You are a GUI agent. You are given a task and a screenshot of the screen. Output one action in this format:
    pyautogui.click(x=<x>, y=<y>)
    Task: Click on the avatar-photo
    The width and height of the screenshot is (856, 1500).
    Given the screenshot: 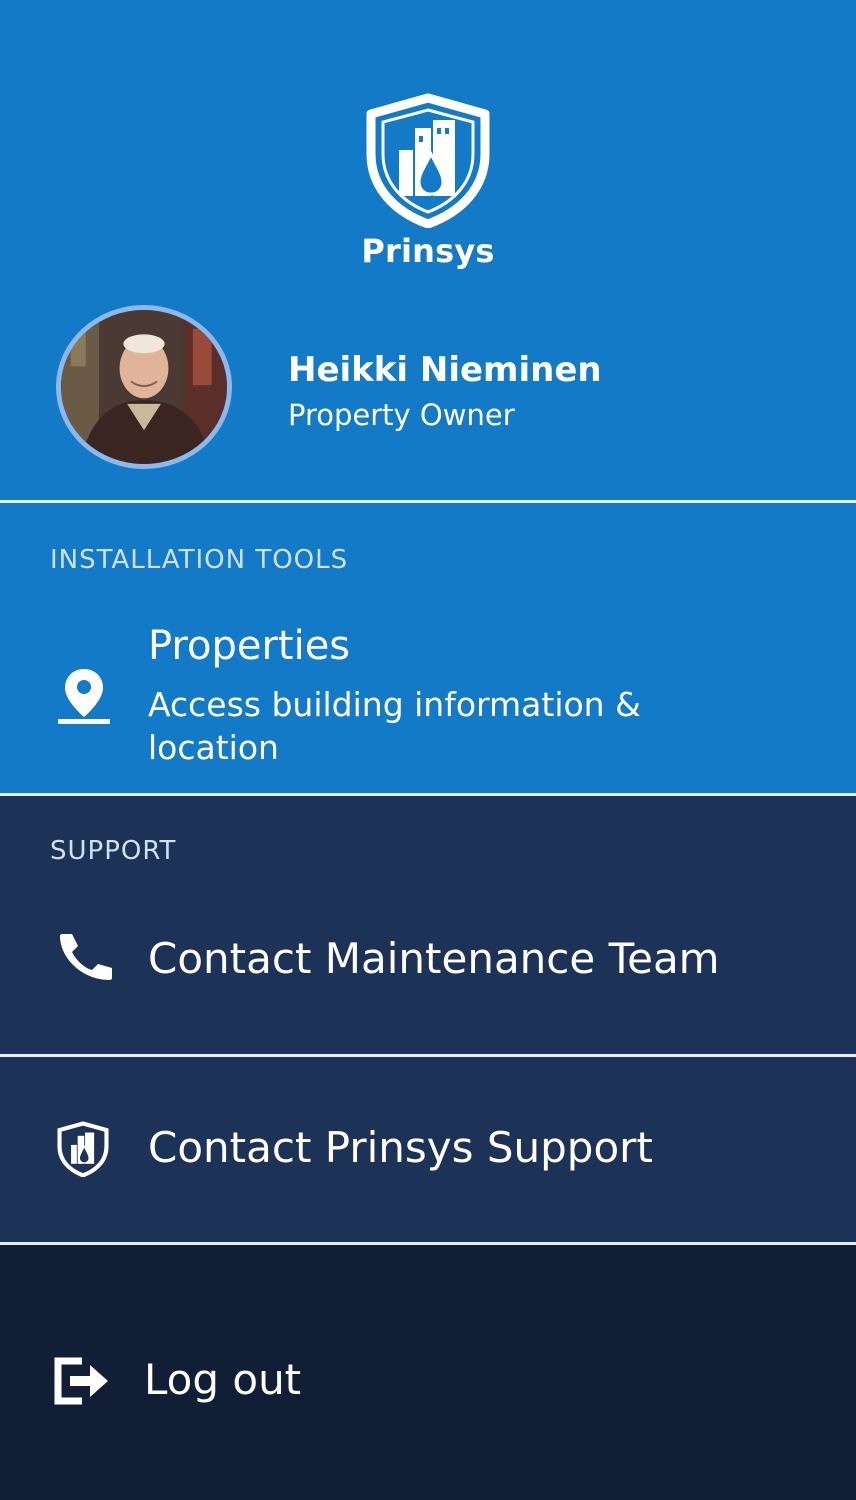 What is the action you would take?
    pyautogui.click(x=144, y=387)
    